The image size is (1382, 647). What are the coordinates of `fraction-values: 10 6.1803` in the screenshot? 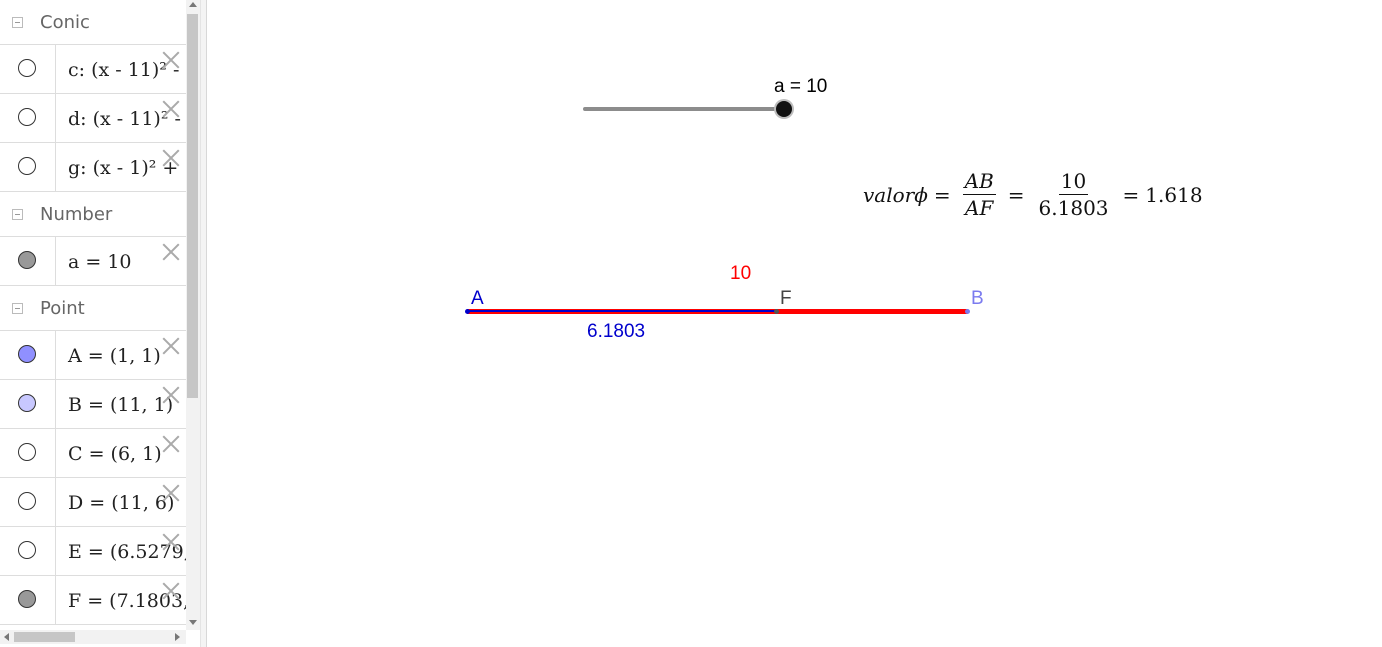 It's located at (1074, 194).